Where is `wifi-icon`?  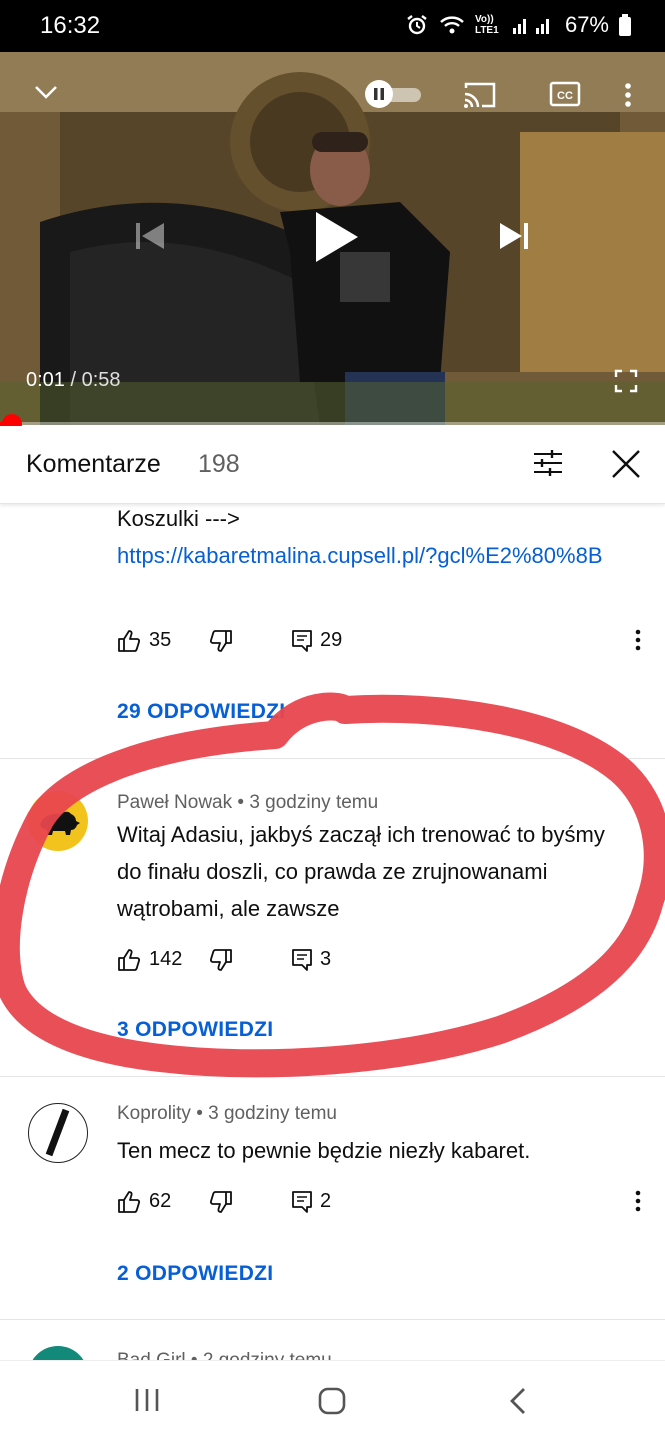 wifi-icon is located at coordinates (452, 25).